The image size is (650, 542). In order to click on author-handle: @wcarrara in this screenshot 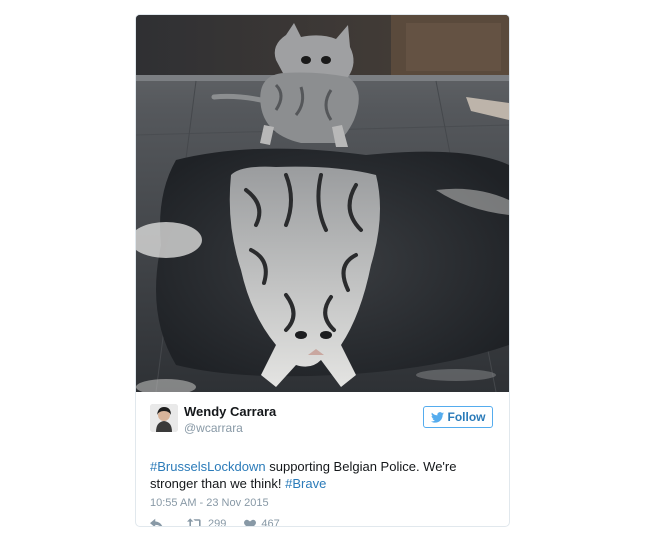, I will do `click(213, 428)`.